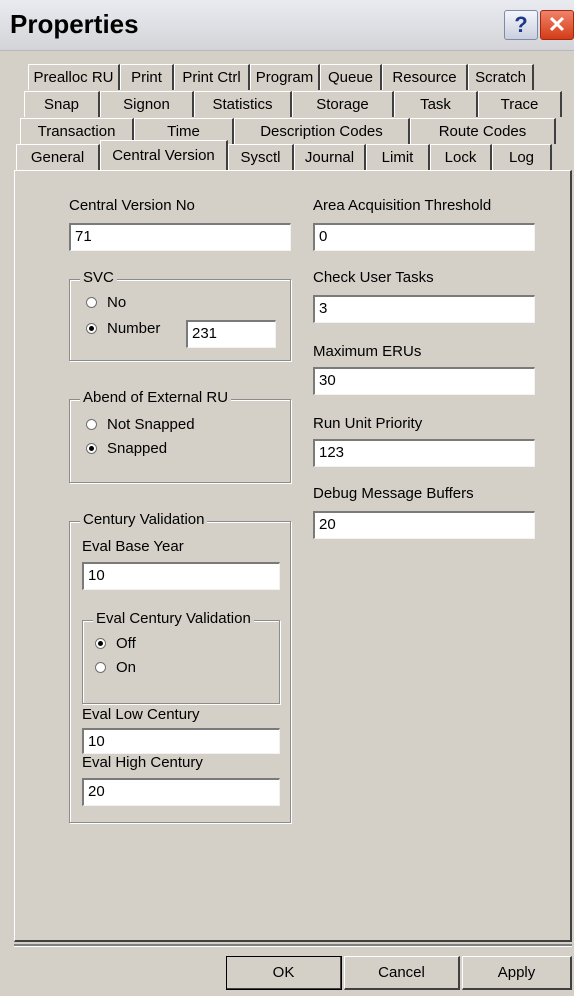 This screenshot has height=996, width=574. What do you see at coordinates (91, 302) in the screenshot?
I see `svc-no-radio-dot` at bounding box center [91, 302].